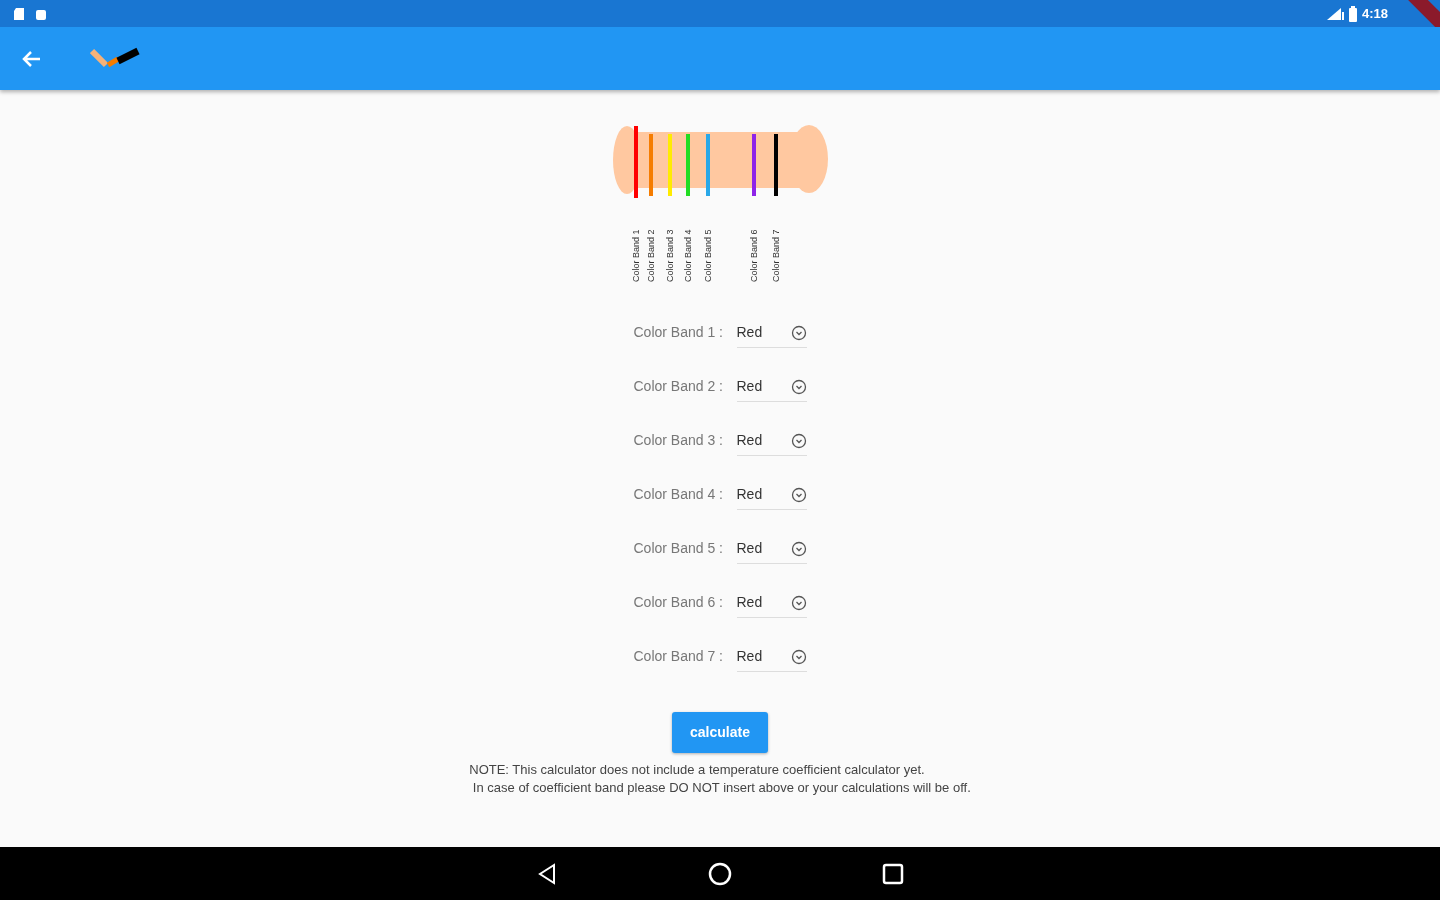  What do you see at coordinates (678, 602) in the screenshot?
I see `band-label: Color Band 6 :` at bounding box center [678, 602].